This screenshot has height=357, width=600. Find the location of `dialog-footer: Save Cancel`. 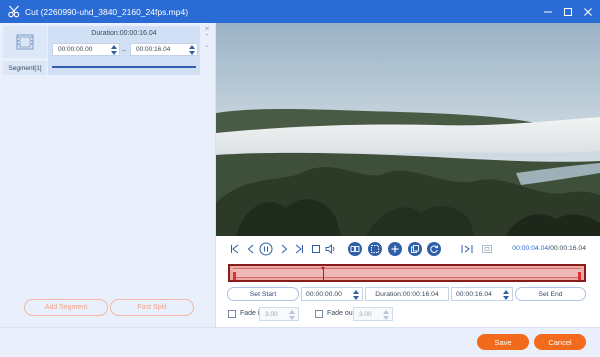

dialog-footer: Save Cancel is located at coordinates (300, 342).